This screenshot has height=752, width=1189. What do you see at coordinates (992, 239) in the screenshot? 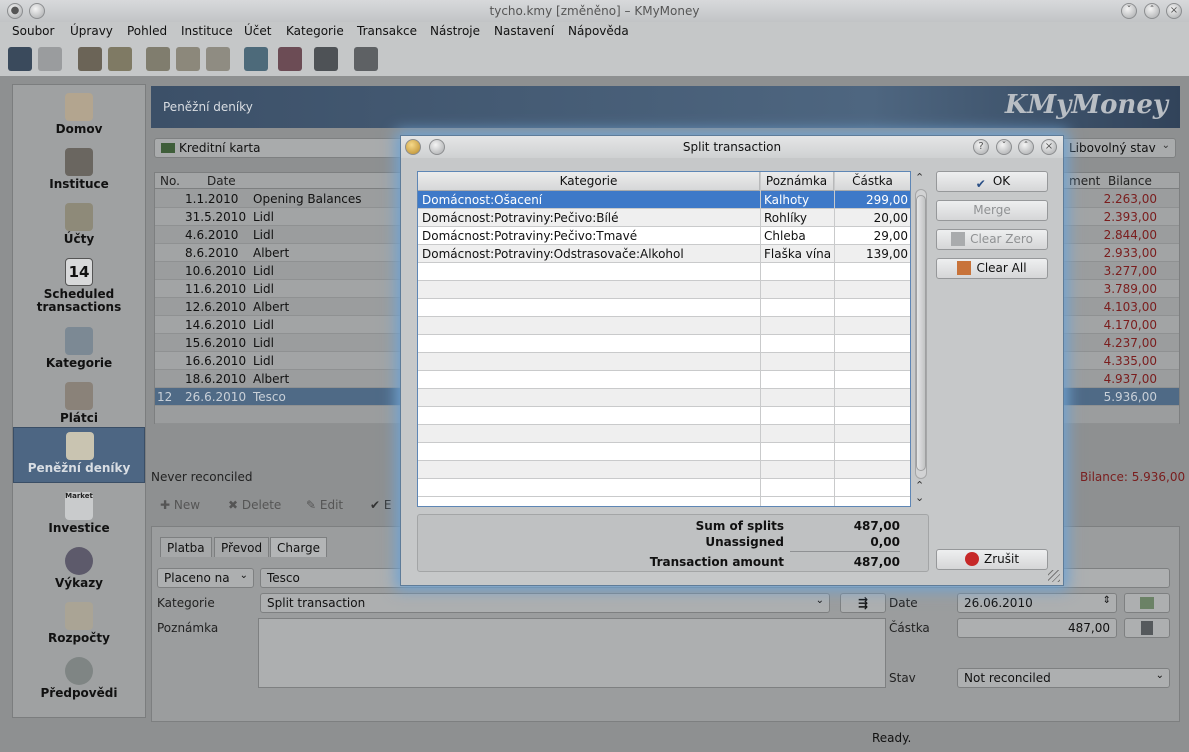
I see `clear-zero-button: Clear Zero` at bounding box center [992, 239].